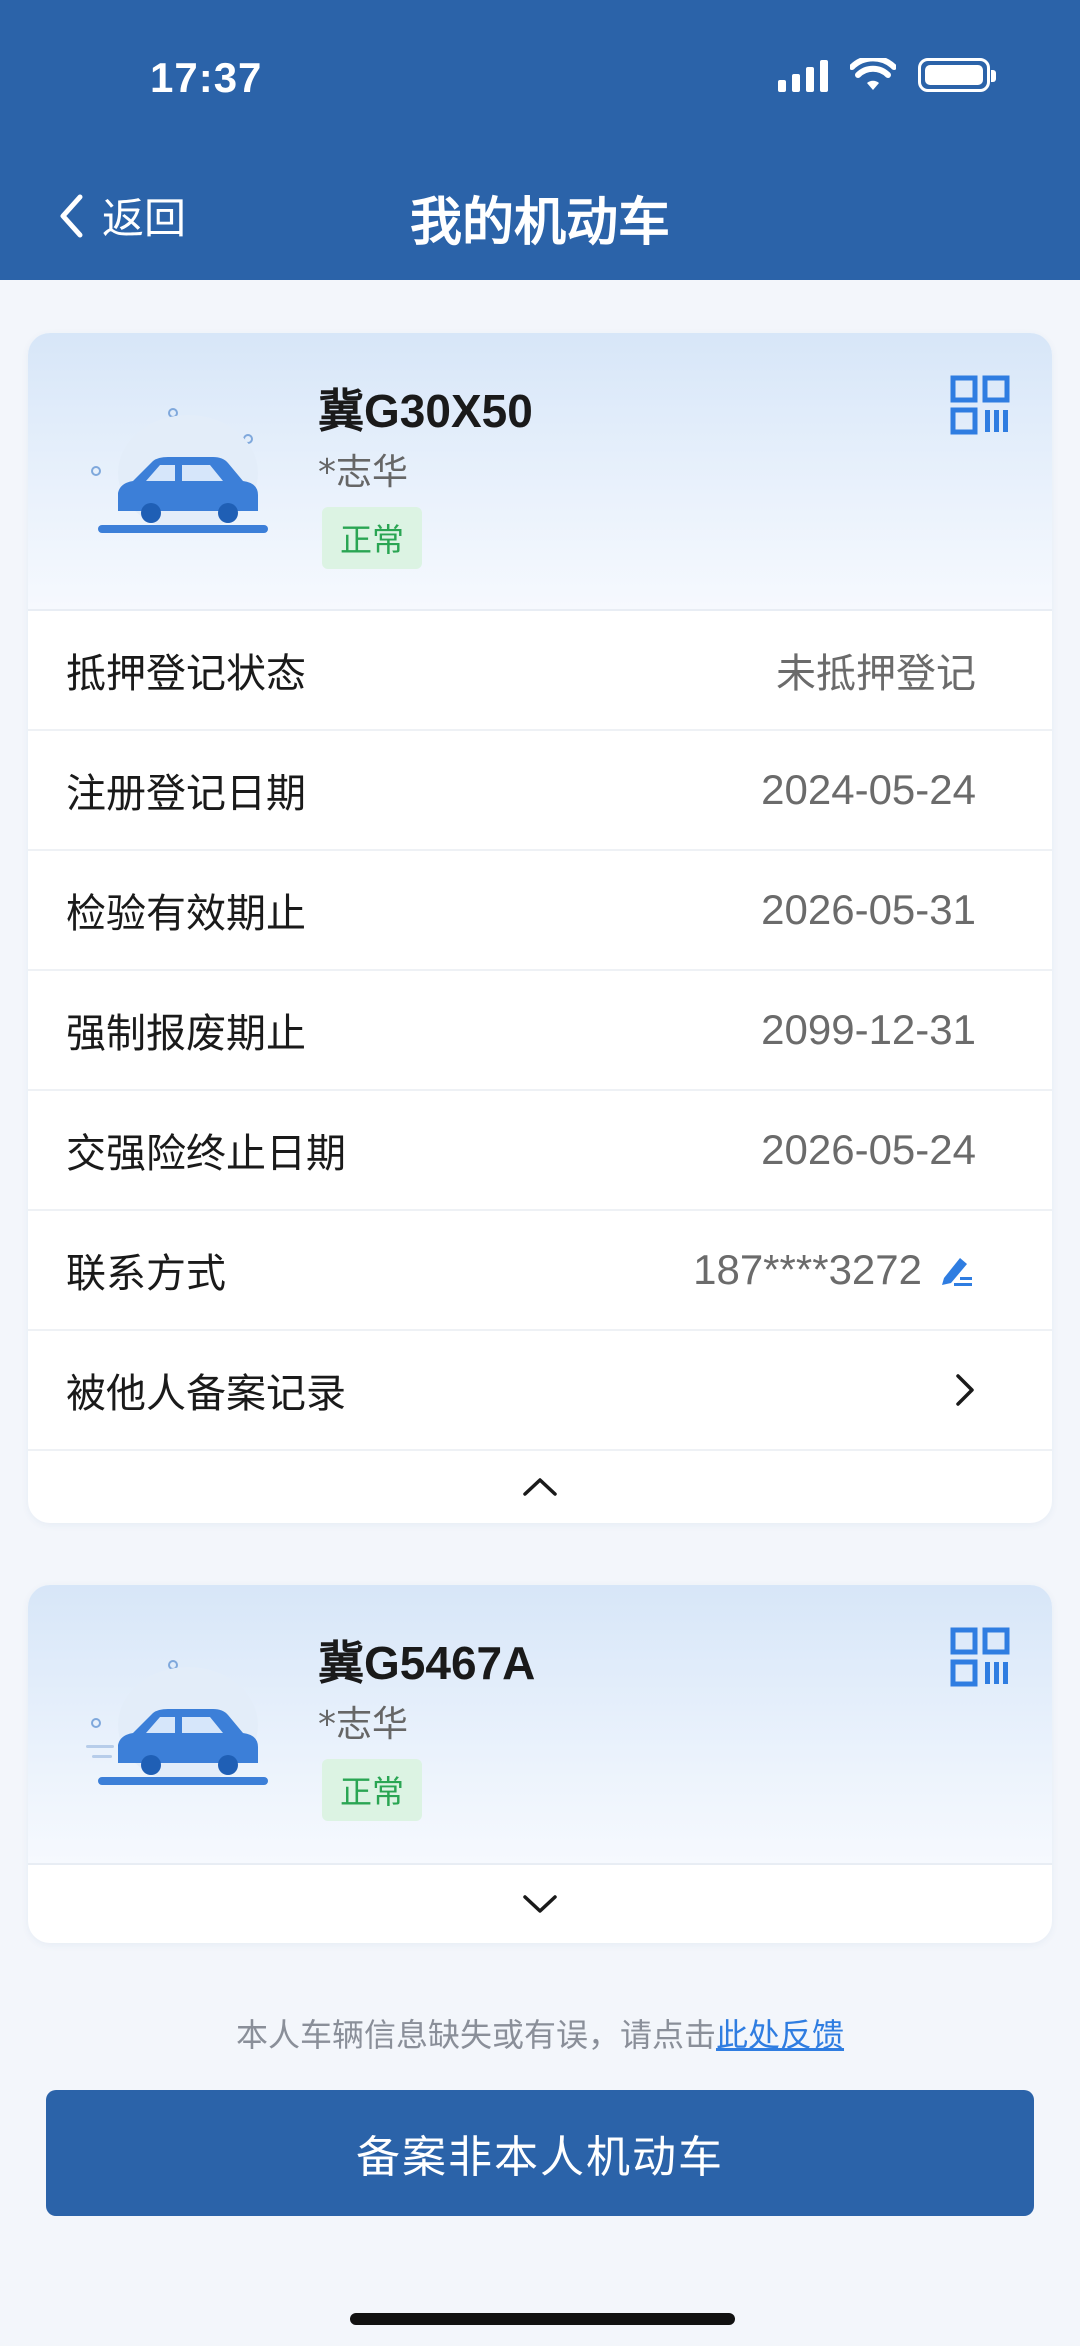 Image resolution: width=1080 pixels, height=2346 pixels. What do you see at coordinates (206, 77) in the screenshot?
I see `status-time: 17:37` at bounding box center [206, 77].